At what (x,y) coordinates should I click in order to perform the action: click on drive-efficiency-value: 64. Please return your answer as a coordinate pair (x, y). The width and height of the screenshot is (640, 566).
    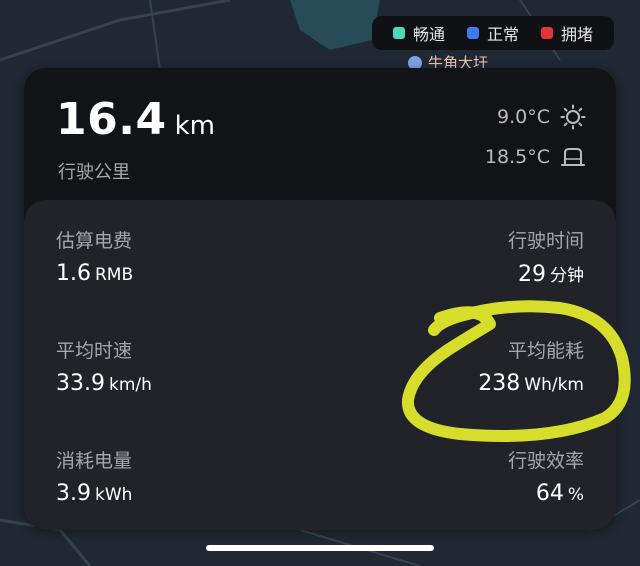
    Looking at the image, I should click on (549, 493).